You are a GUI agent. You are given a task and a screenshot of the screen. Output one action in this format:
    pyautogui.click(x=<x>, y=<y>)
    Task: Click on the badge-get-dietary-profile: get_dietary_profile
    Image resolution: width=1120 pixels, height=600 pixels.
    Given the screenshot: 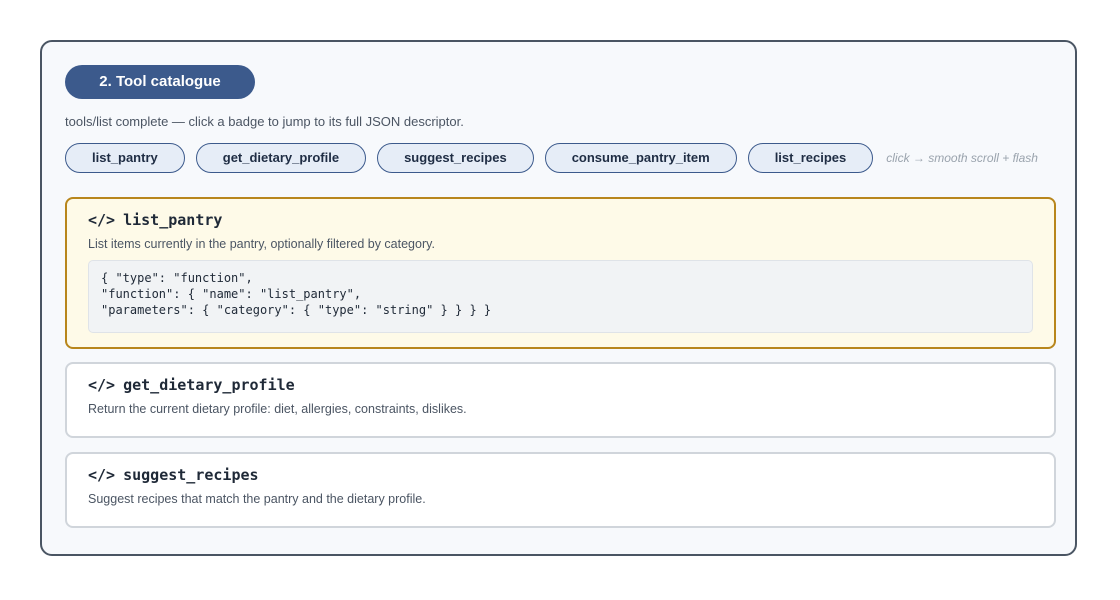 What is the action you would take?
    pyautogui.click(x=281, y=158)
    